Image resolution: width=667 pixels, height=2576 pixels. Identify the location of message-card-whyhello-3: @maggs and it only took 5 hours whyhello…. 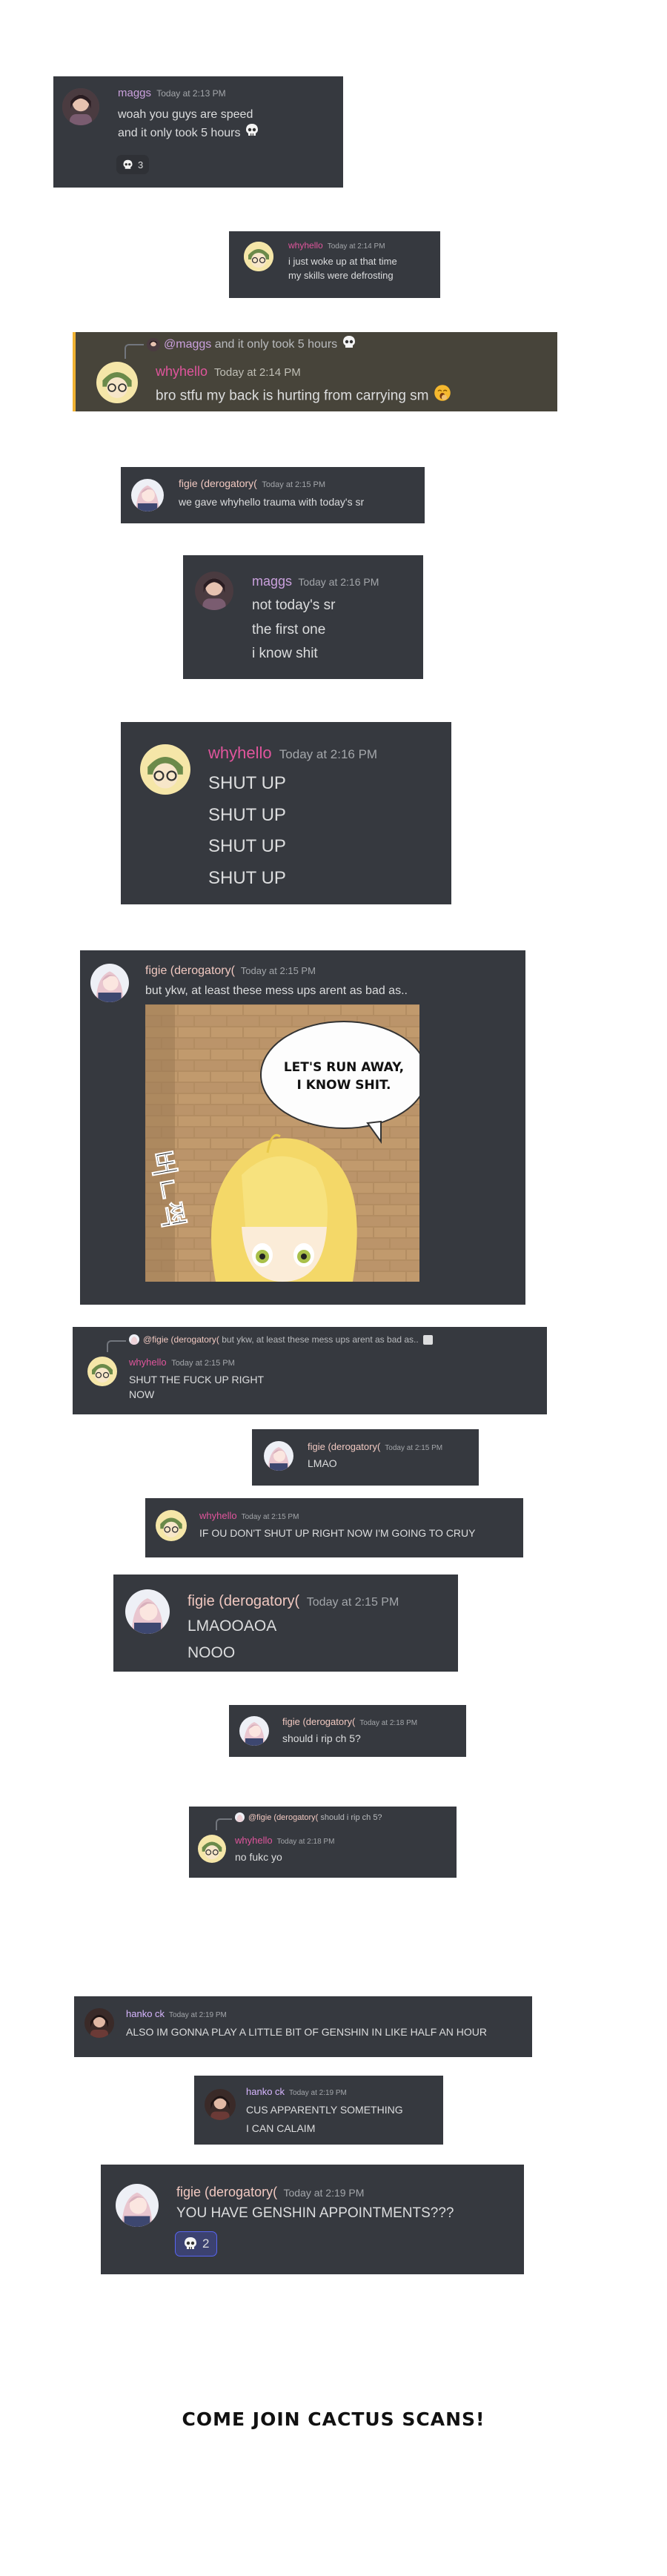
(315, 371).